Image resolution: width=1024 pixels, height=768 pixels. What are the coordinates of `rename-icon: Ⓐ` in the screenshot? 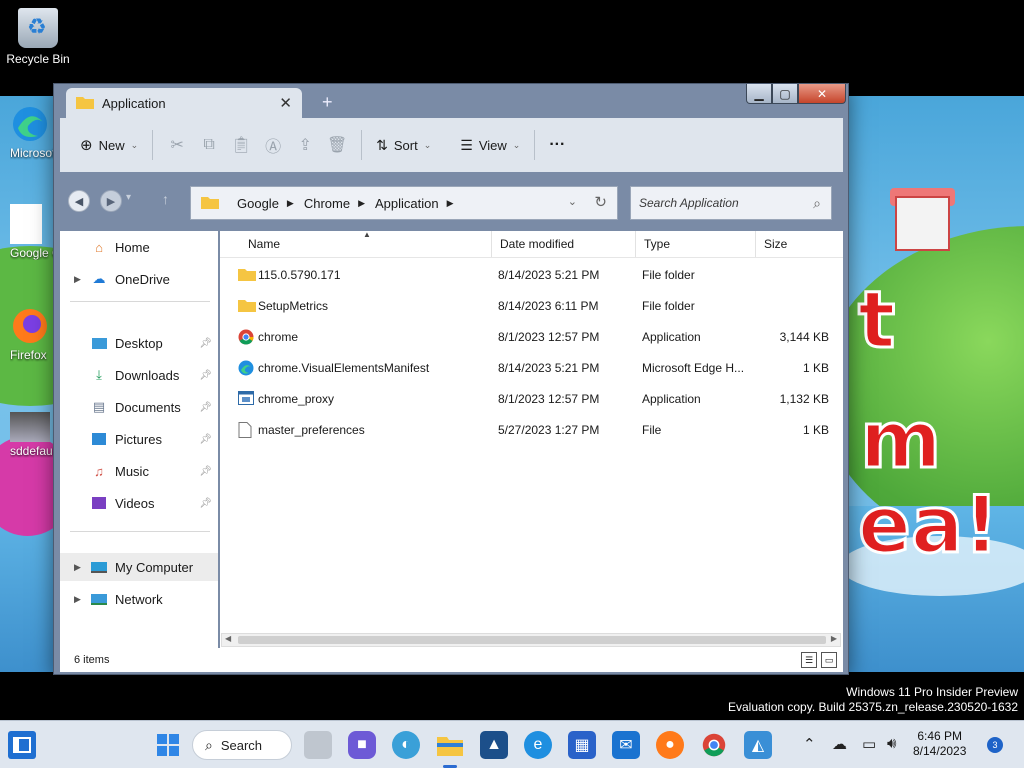 It's located at (273, 145).